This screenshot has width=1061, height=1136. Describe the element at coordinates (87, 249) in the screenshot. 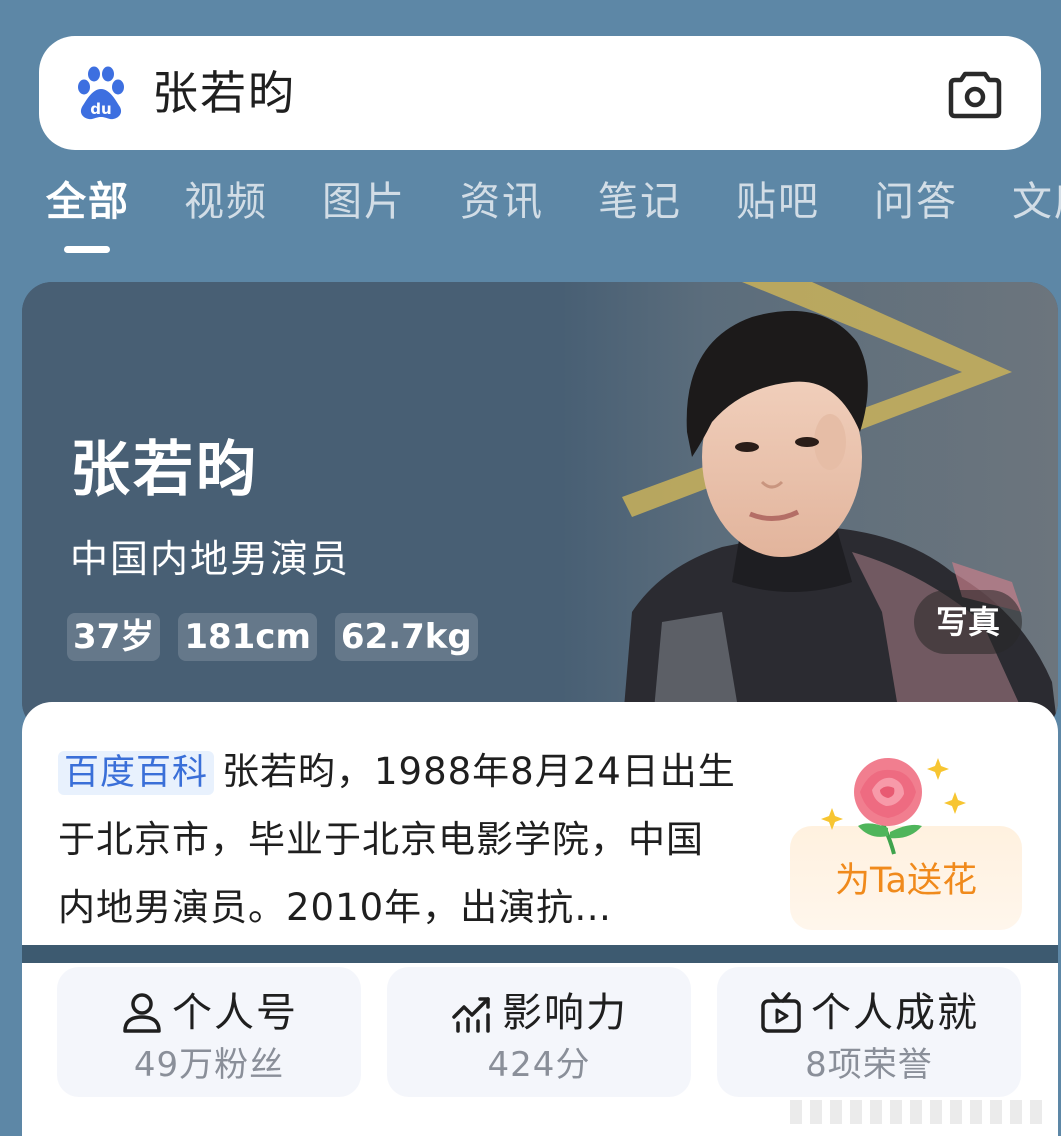

I see `active-tab-indicator` at that location.